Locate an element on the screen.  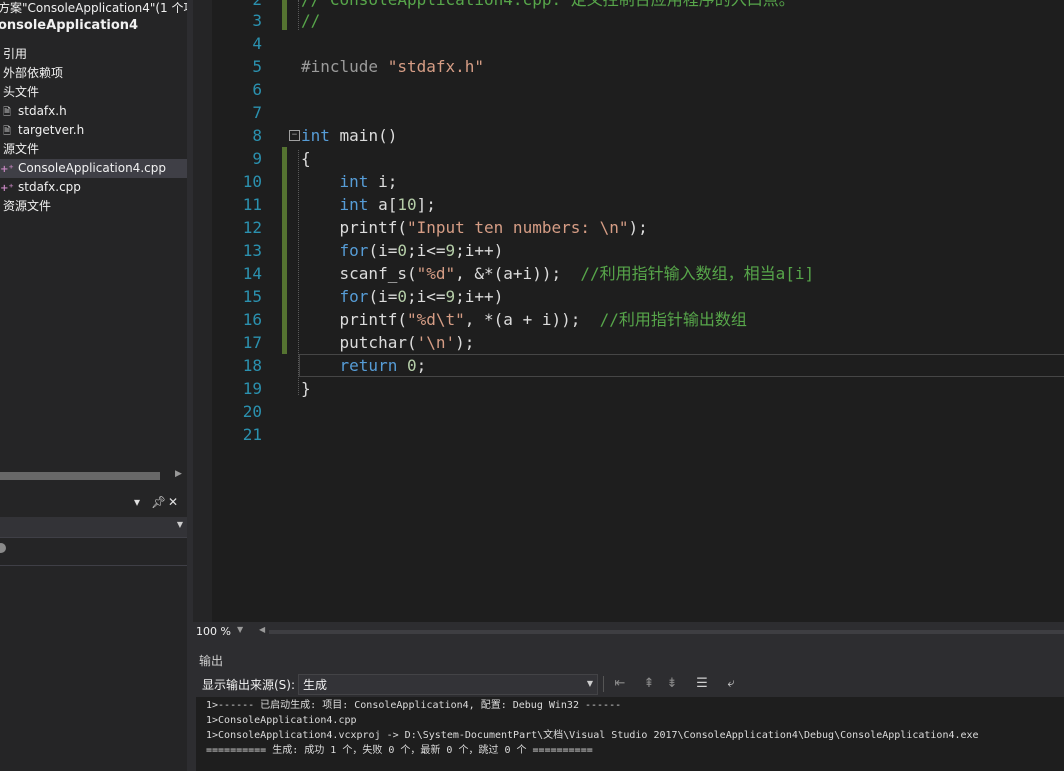
zoom-level-dropdown: 100 % is located at coordinates (226, 632).